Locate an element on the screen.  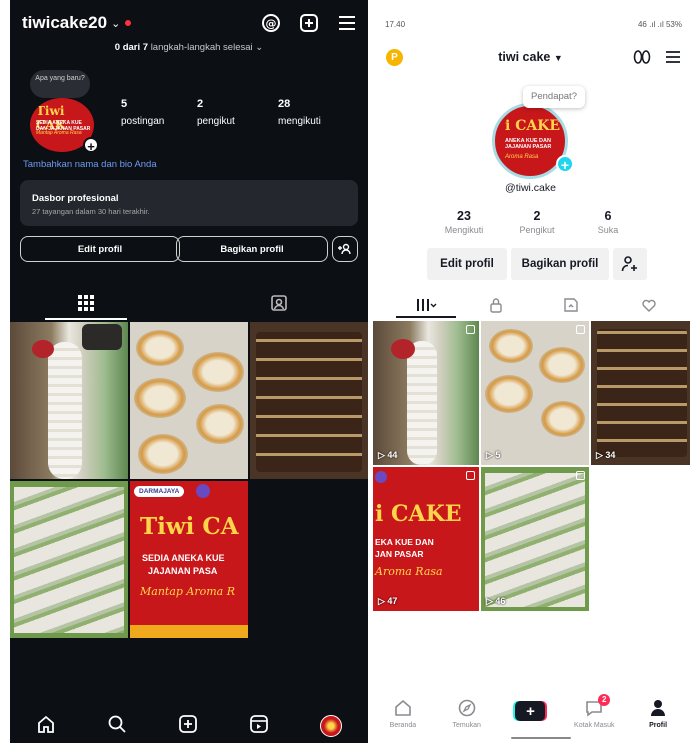
ig-content-tabs is located at coordinates (189, 303).